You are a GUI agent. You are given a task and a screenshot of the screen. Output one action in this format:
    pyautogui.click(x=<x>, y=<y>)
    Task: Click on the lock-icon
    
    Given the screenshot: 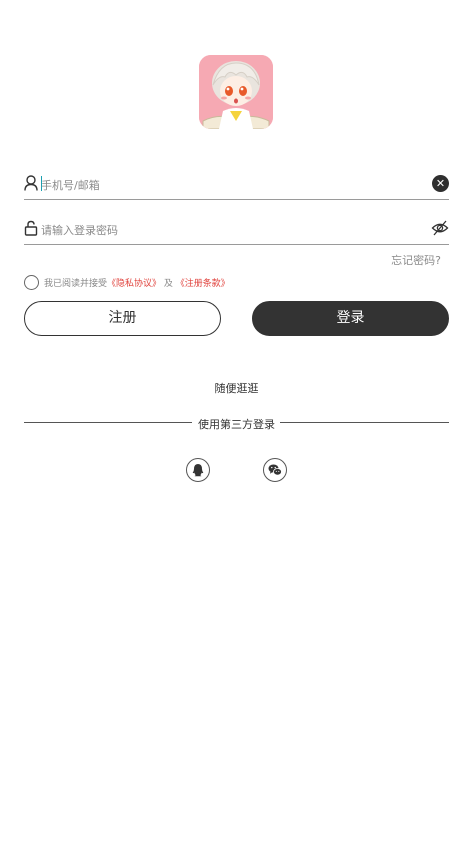 What is the action you would take?
    pyautogui.click(x=31, y=228)
    